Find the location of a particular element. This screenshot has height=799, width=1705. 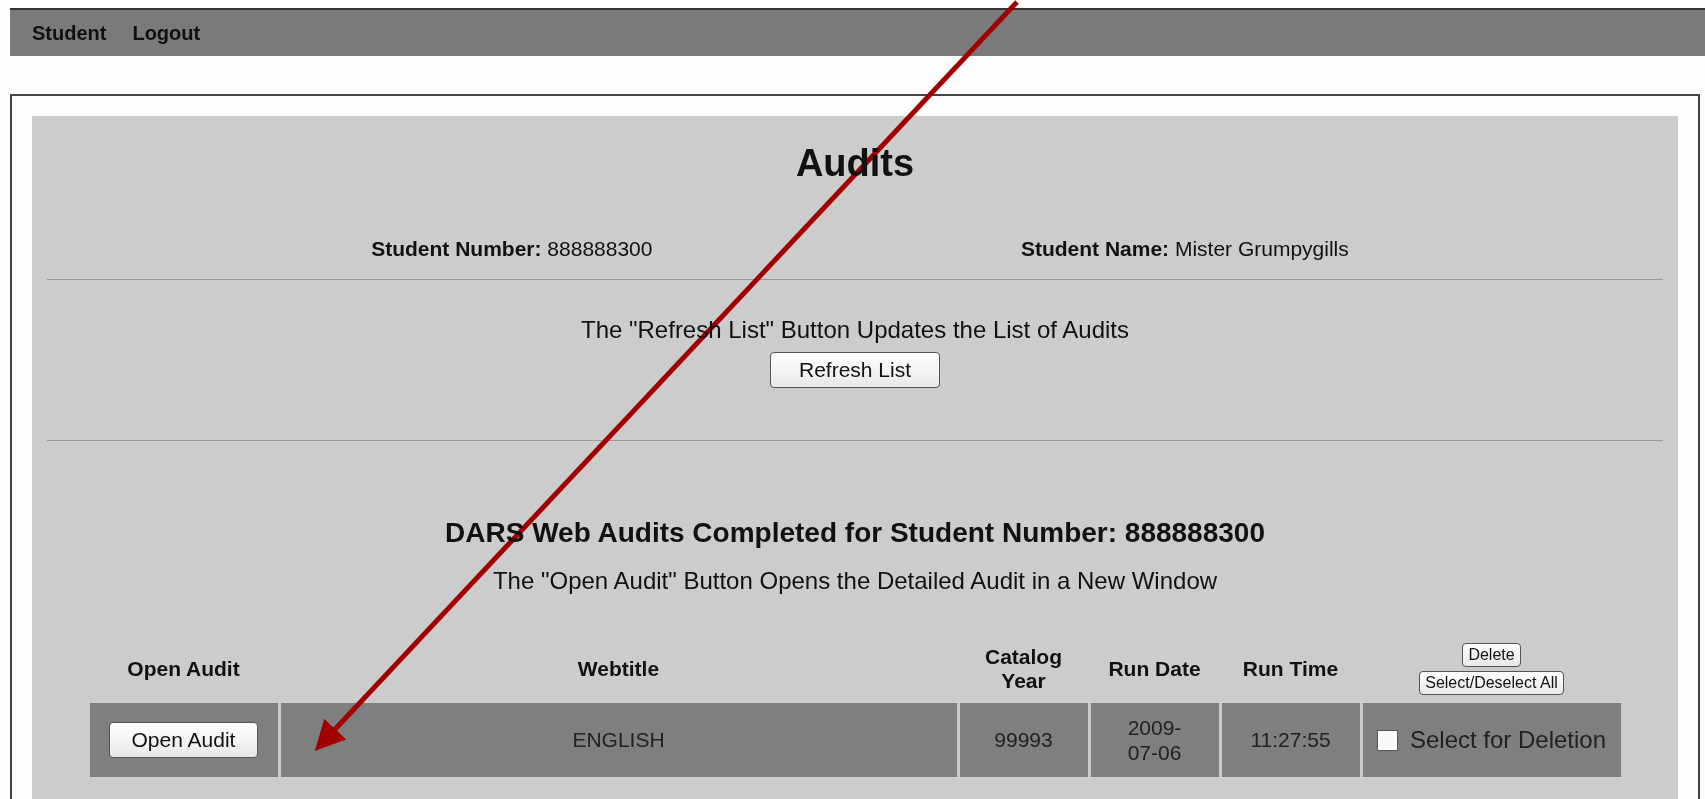

column-header: Open Audit is located at coordinates (183, 668).